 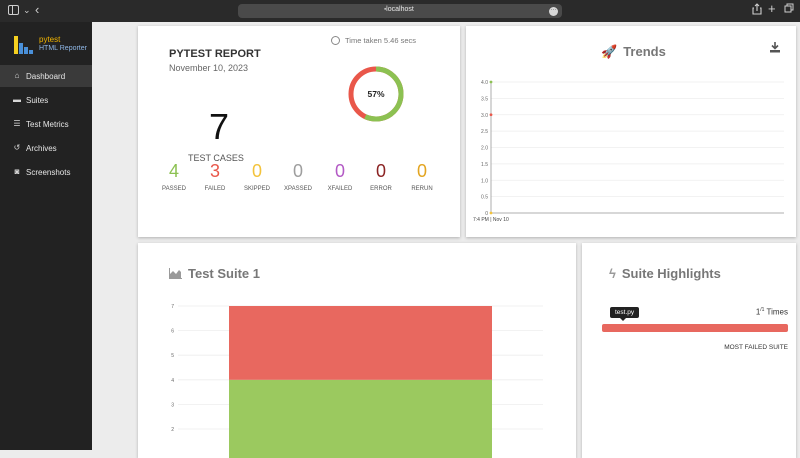 What do you see at coordinates (335, 40) in the screenshot?
I see `clock-icon` at bounding box center [335, 40].